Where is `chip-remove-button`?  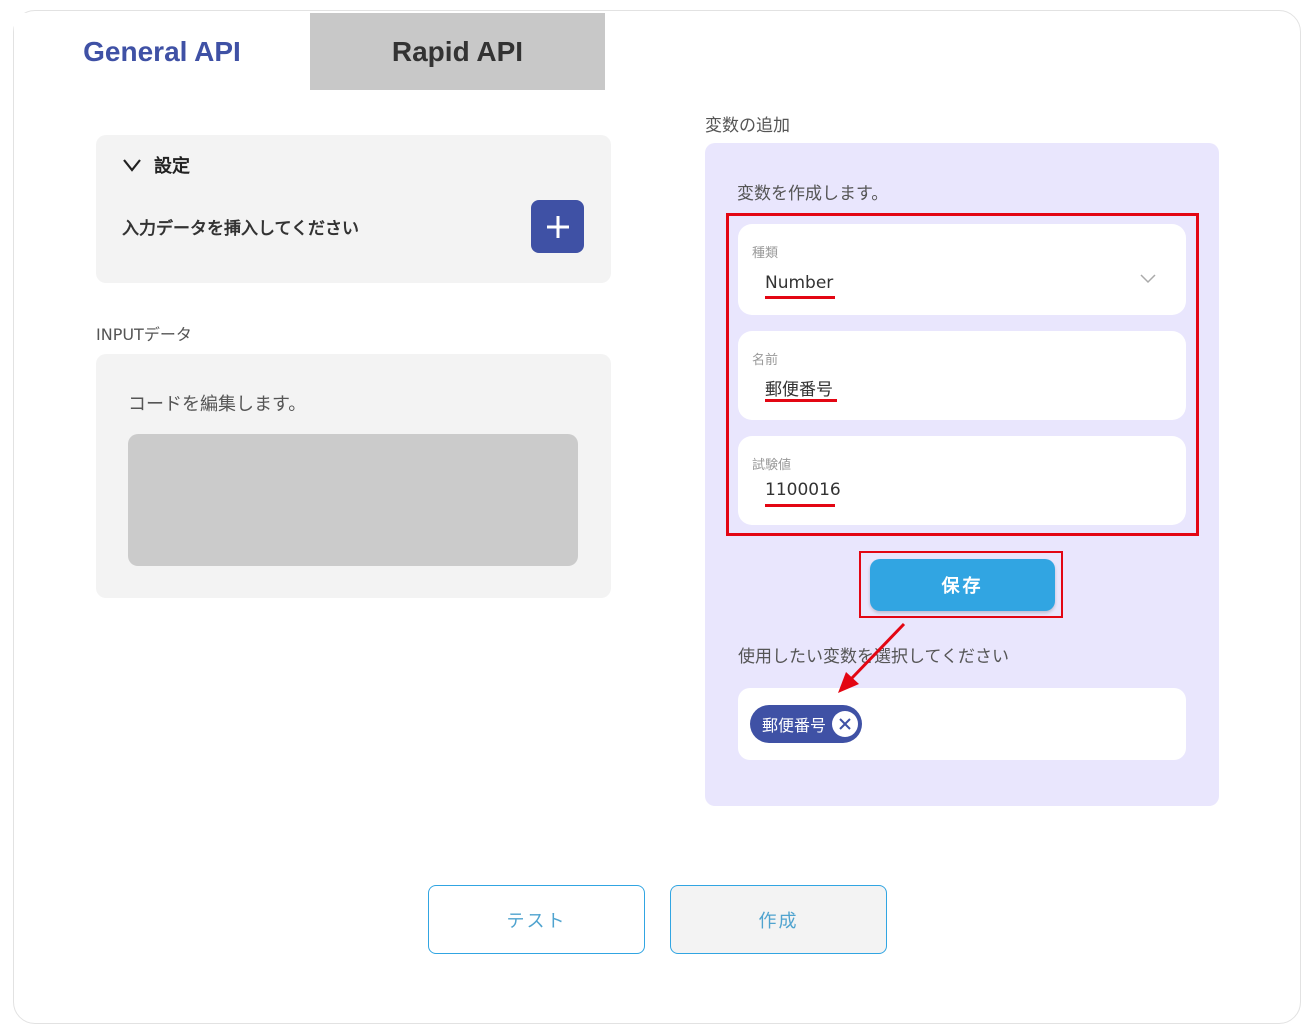
chip-remove-button is located at coordinates (845, 724).